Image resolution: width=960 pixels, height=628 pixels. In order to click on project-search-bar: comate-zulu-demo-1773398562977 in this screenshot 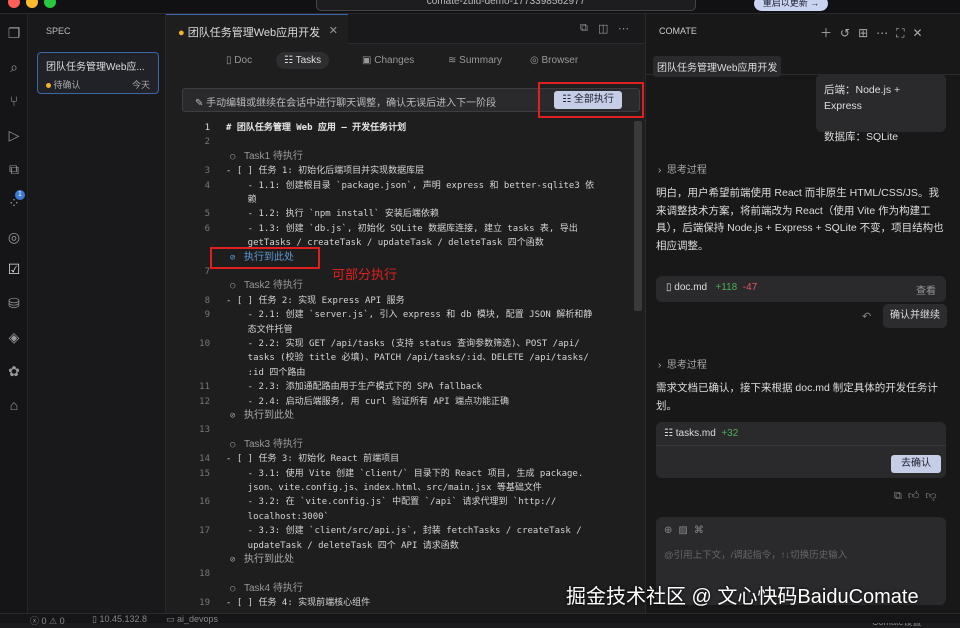, I will do `click(506, 5)`.